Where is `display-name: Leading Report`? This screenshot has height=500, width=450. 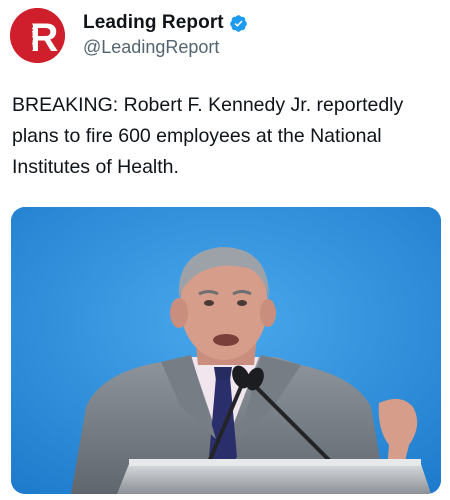
display-name: Leading Report is located at coordinates (153, 23).